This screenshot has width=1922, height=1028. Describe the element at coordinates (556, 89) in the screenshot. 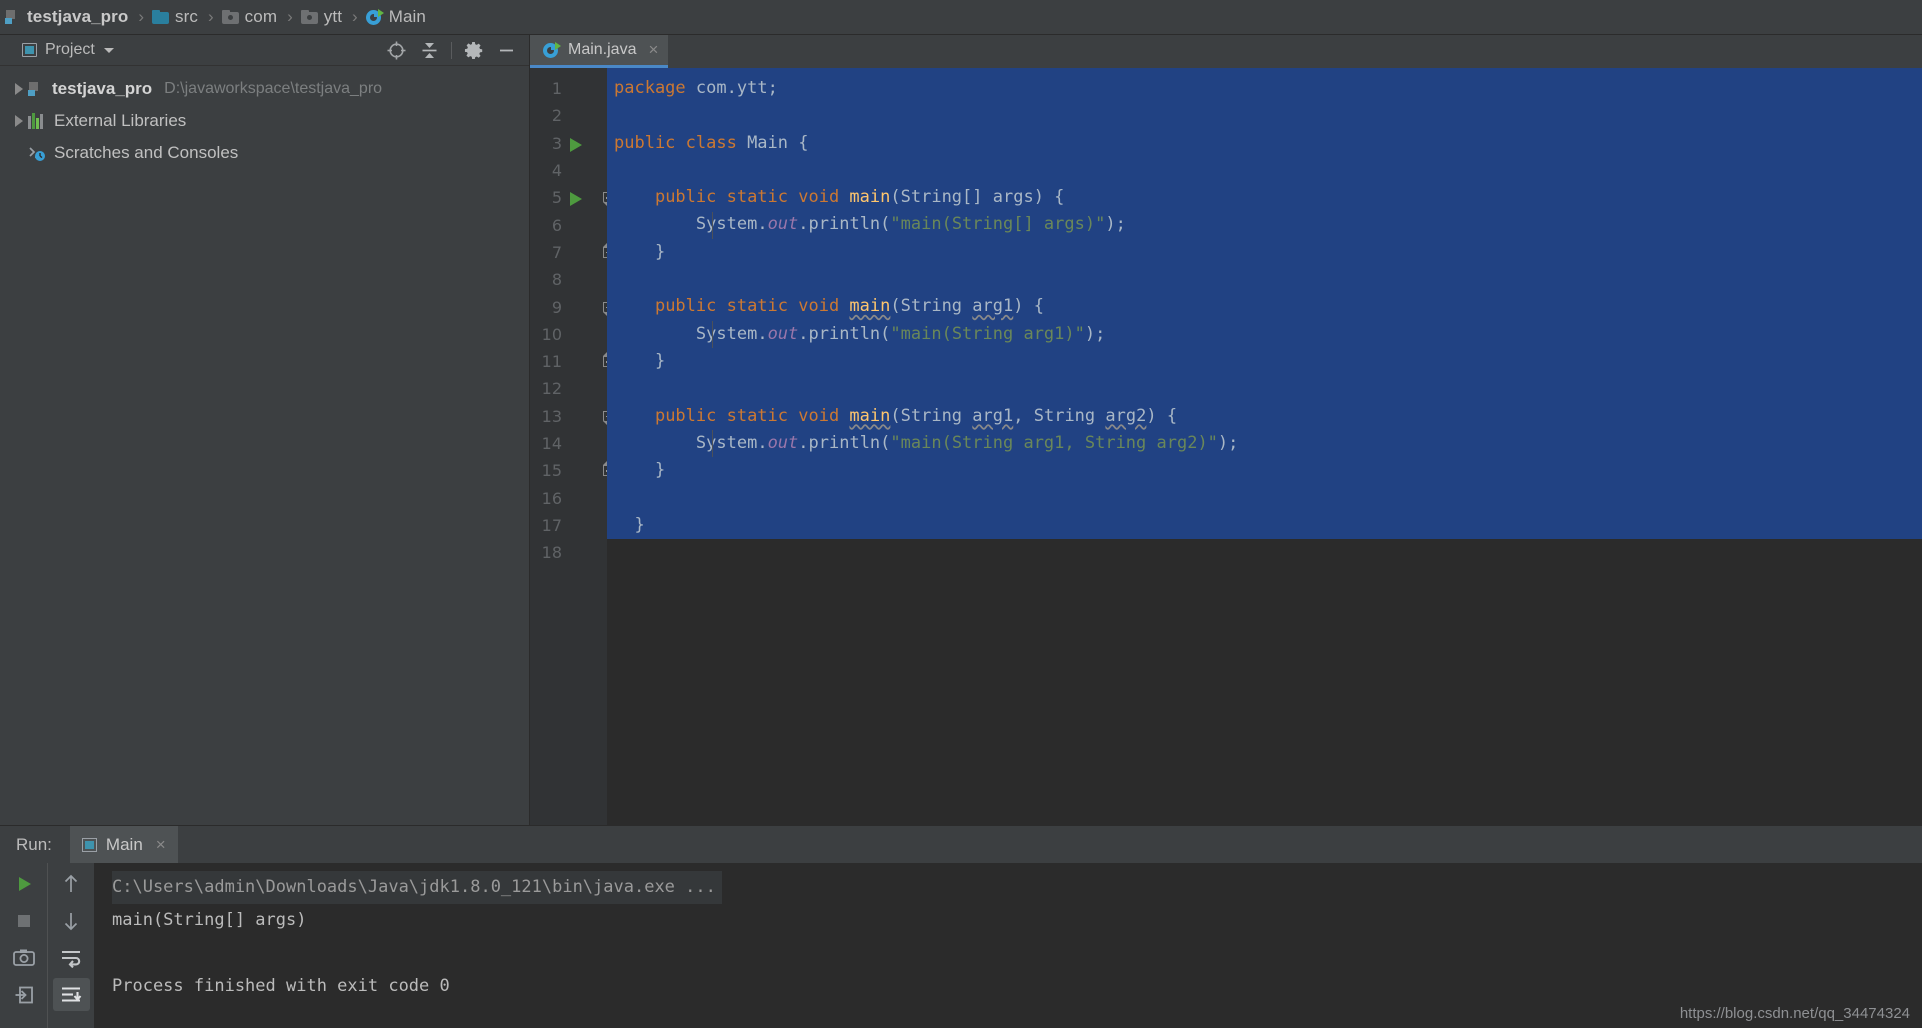

I see `line-number: 1` at that location.